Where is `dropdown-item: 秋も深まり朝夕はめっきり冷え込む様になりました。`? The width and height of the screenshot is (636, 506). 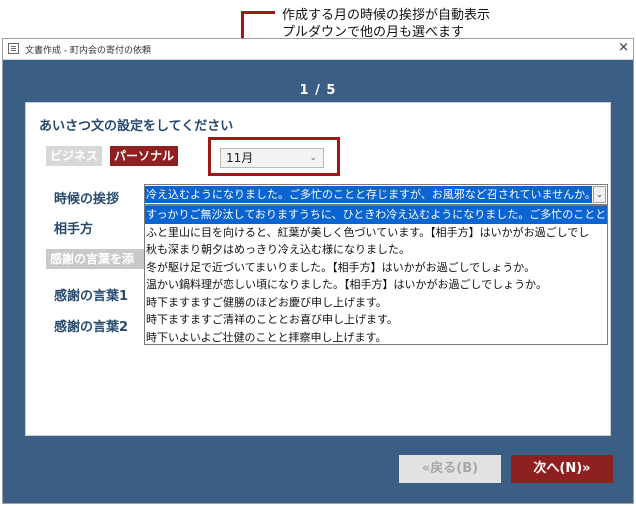
dropdown-item: 秋も深まり朝夕はめっきり冷え込む様になりました。 is located at coordinates (376, 250).